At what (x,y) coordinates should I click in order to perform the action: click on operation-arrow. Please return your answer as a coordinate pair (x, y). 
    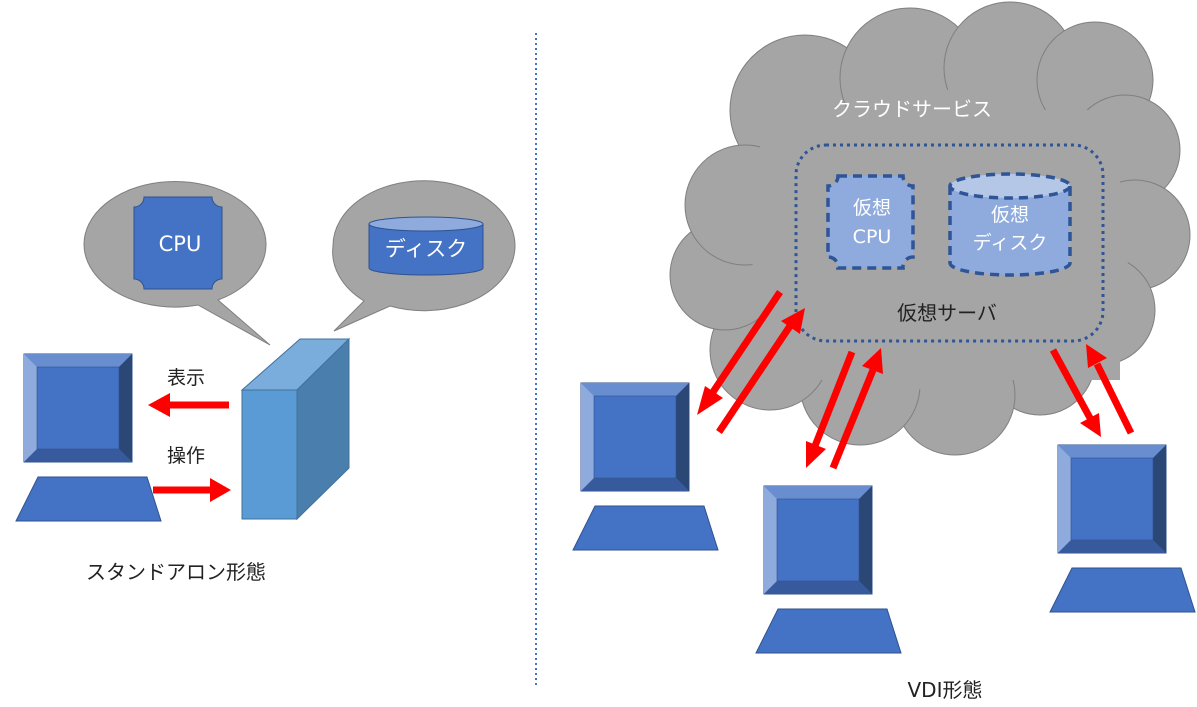
    Looking at the image, I should click on (192, 490).